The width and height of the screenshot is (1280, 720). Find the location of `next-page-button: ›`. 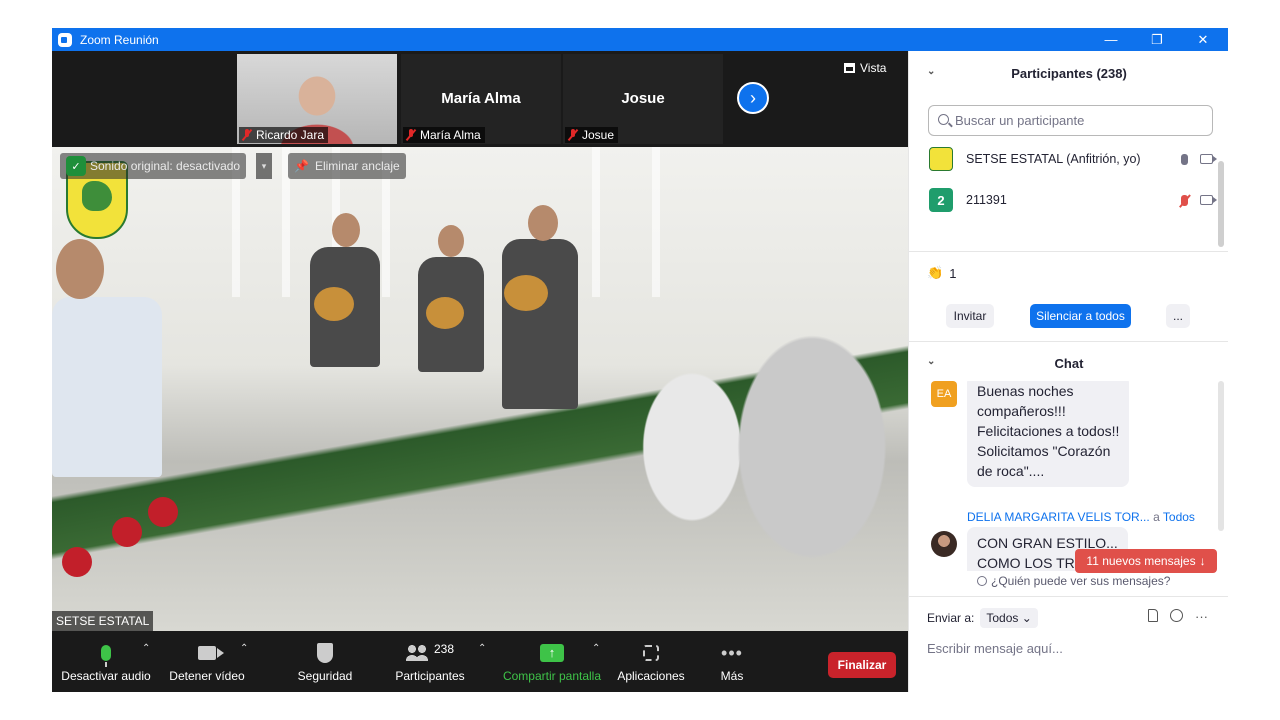

next-page-button: › is located at coordinates (753, 98).